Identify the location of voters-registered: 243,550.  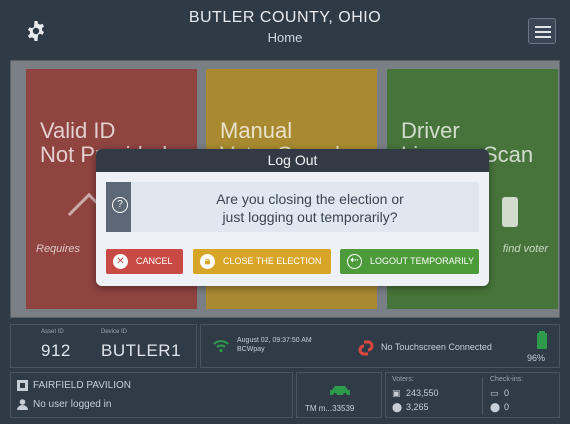
(422, 393).